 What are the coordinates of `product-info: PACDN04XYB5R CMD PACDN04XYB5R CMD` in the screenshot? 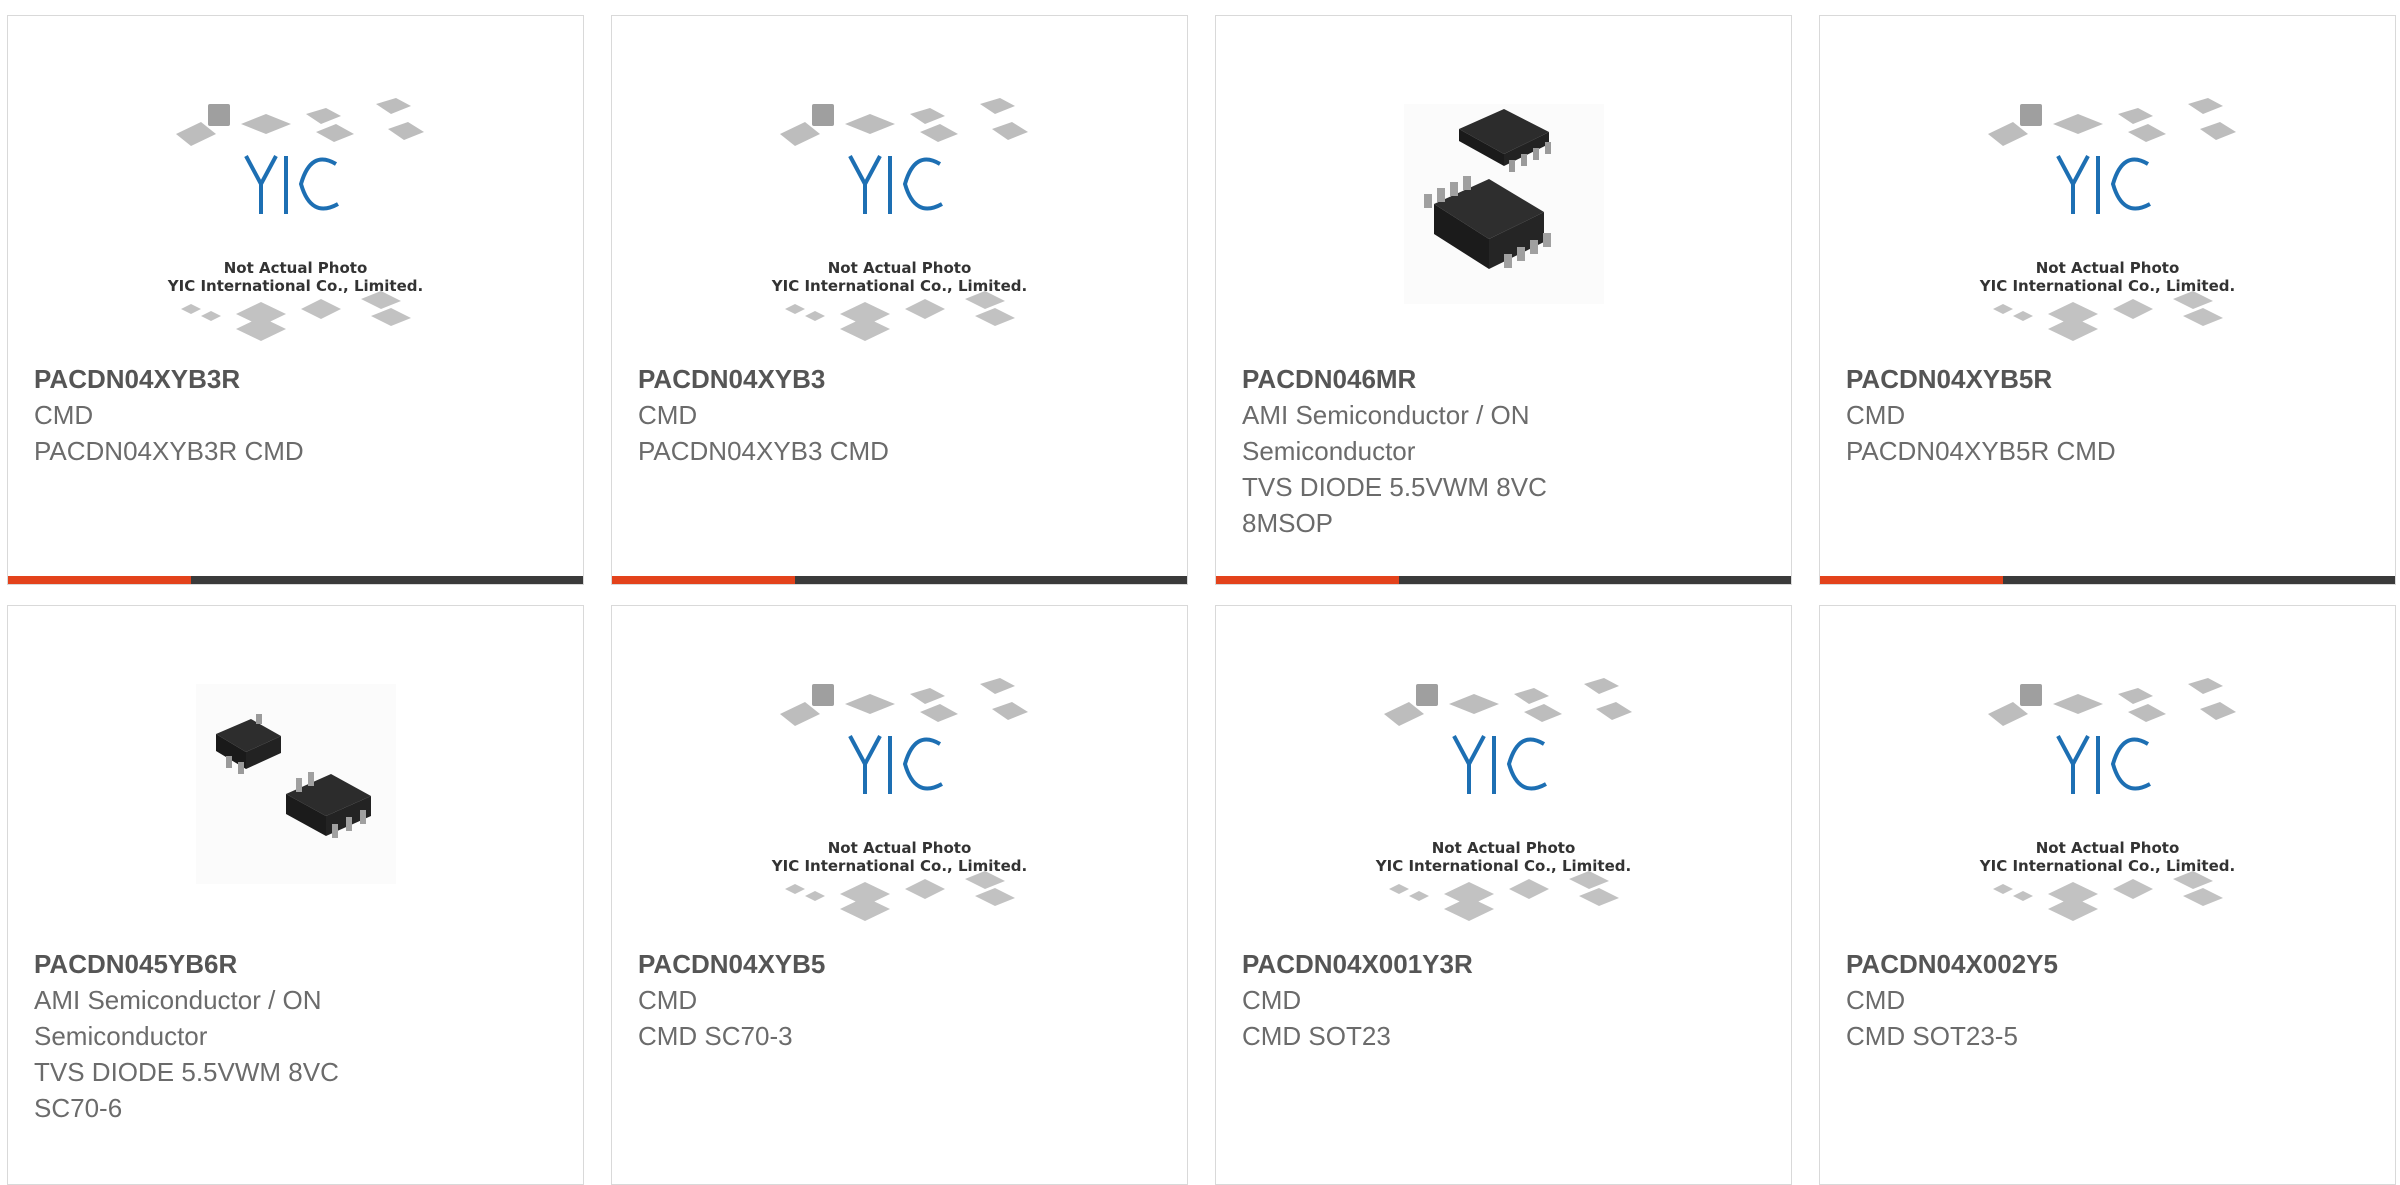 It's located at (2081, 415).